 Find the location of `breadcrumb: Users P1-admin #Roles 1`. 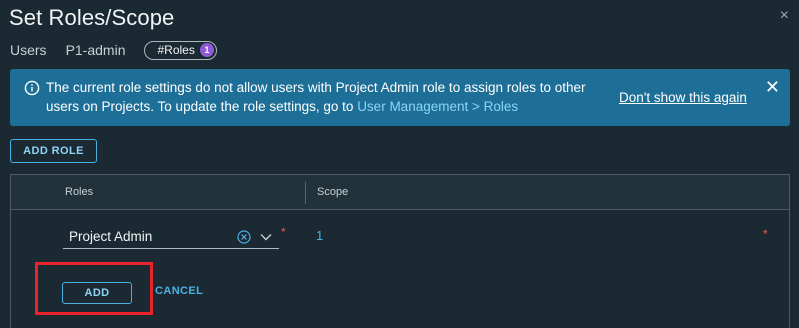

breadcrumb: Users P1-admin #Roles 1 is located at coordinates (113, 50).